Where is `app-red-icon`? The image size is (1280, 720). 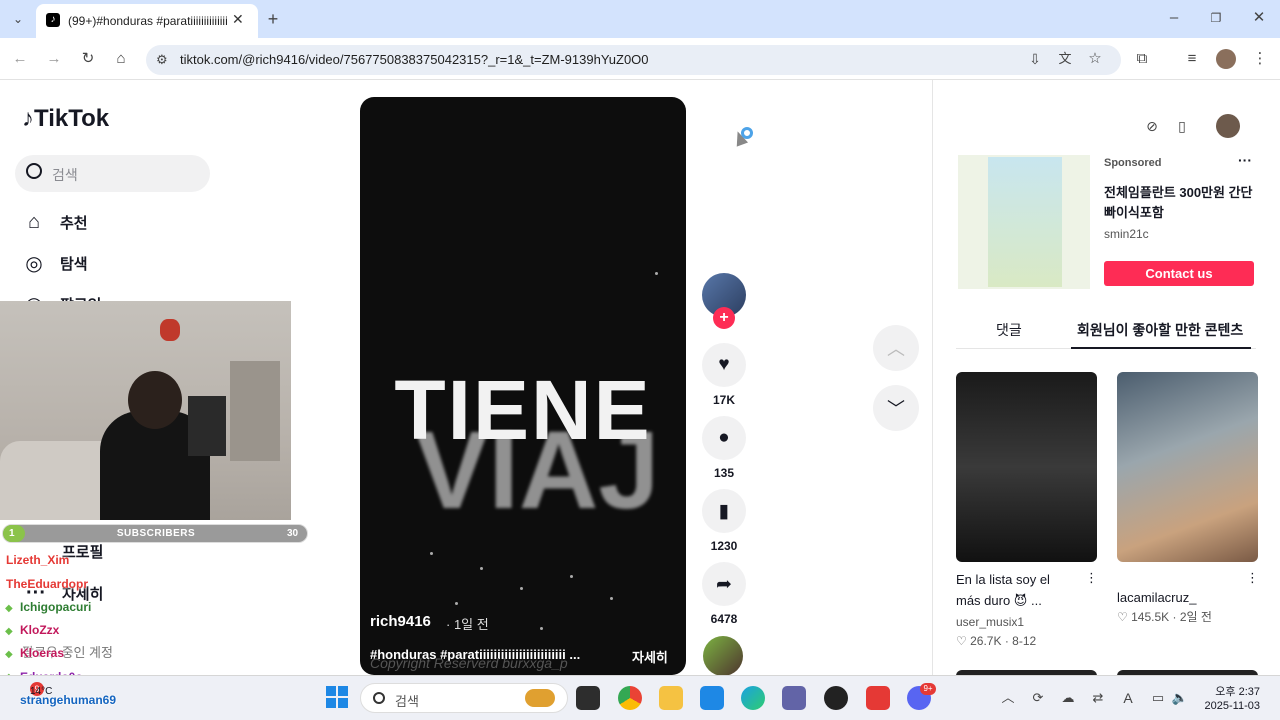
app-red-icon is located at coordinates (878, 698).